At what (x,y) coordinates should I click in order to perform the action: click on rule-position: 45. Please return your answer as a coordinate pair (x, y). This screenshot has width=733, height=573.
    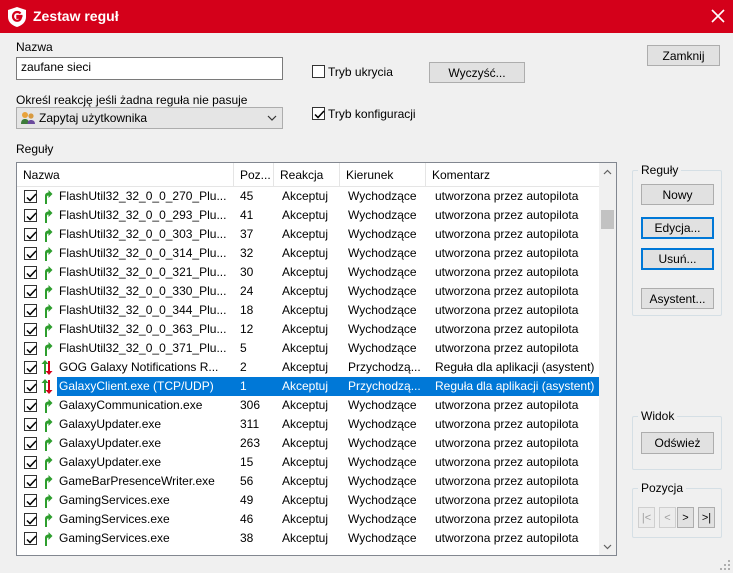
    Looking at the image, I should click on (247, 196).